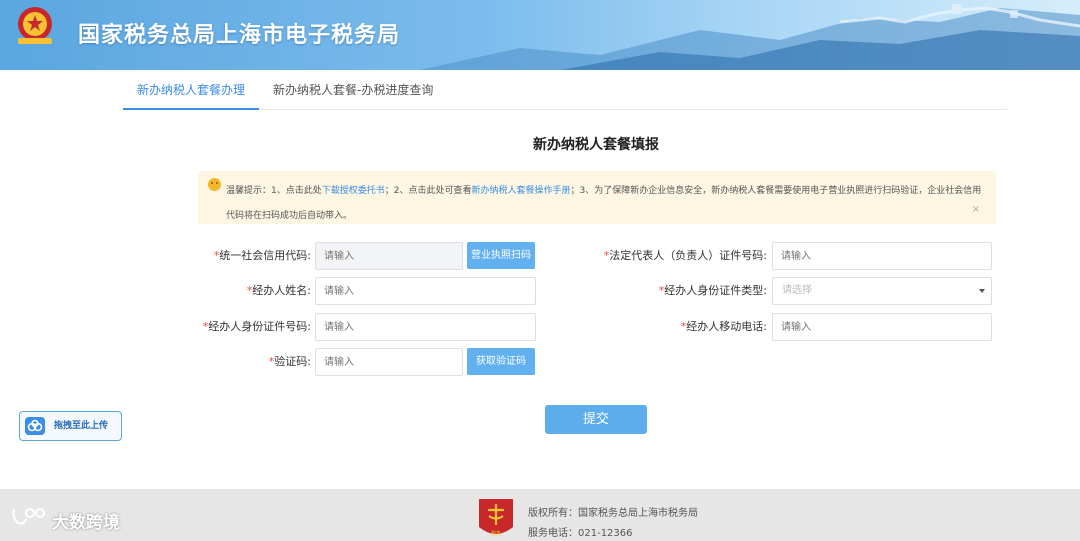 This screenshot has width=1080, height=541. I want to click on agent-phone-input, so click(882, 327).